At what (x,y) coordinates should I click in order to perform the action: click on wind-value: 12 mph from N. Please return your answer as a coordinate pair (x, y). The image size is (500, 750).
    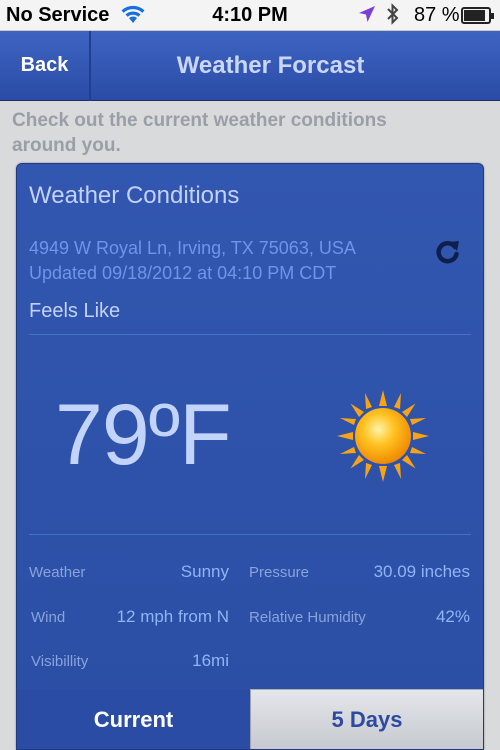
    Looking at the image, I should click on (172, 616).